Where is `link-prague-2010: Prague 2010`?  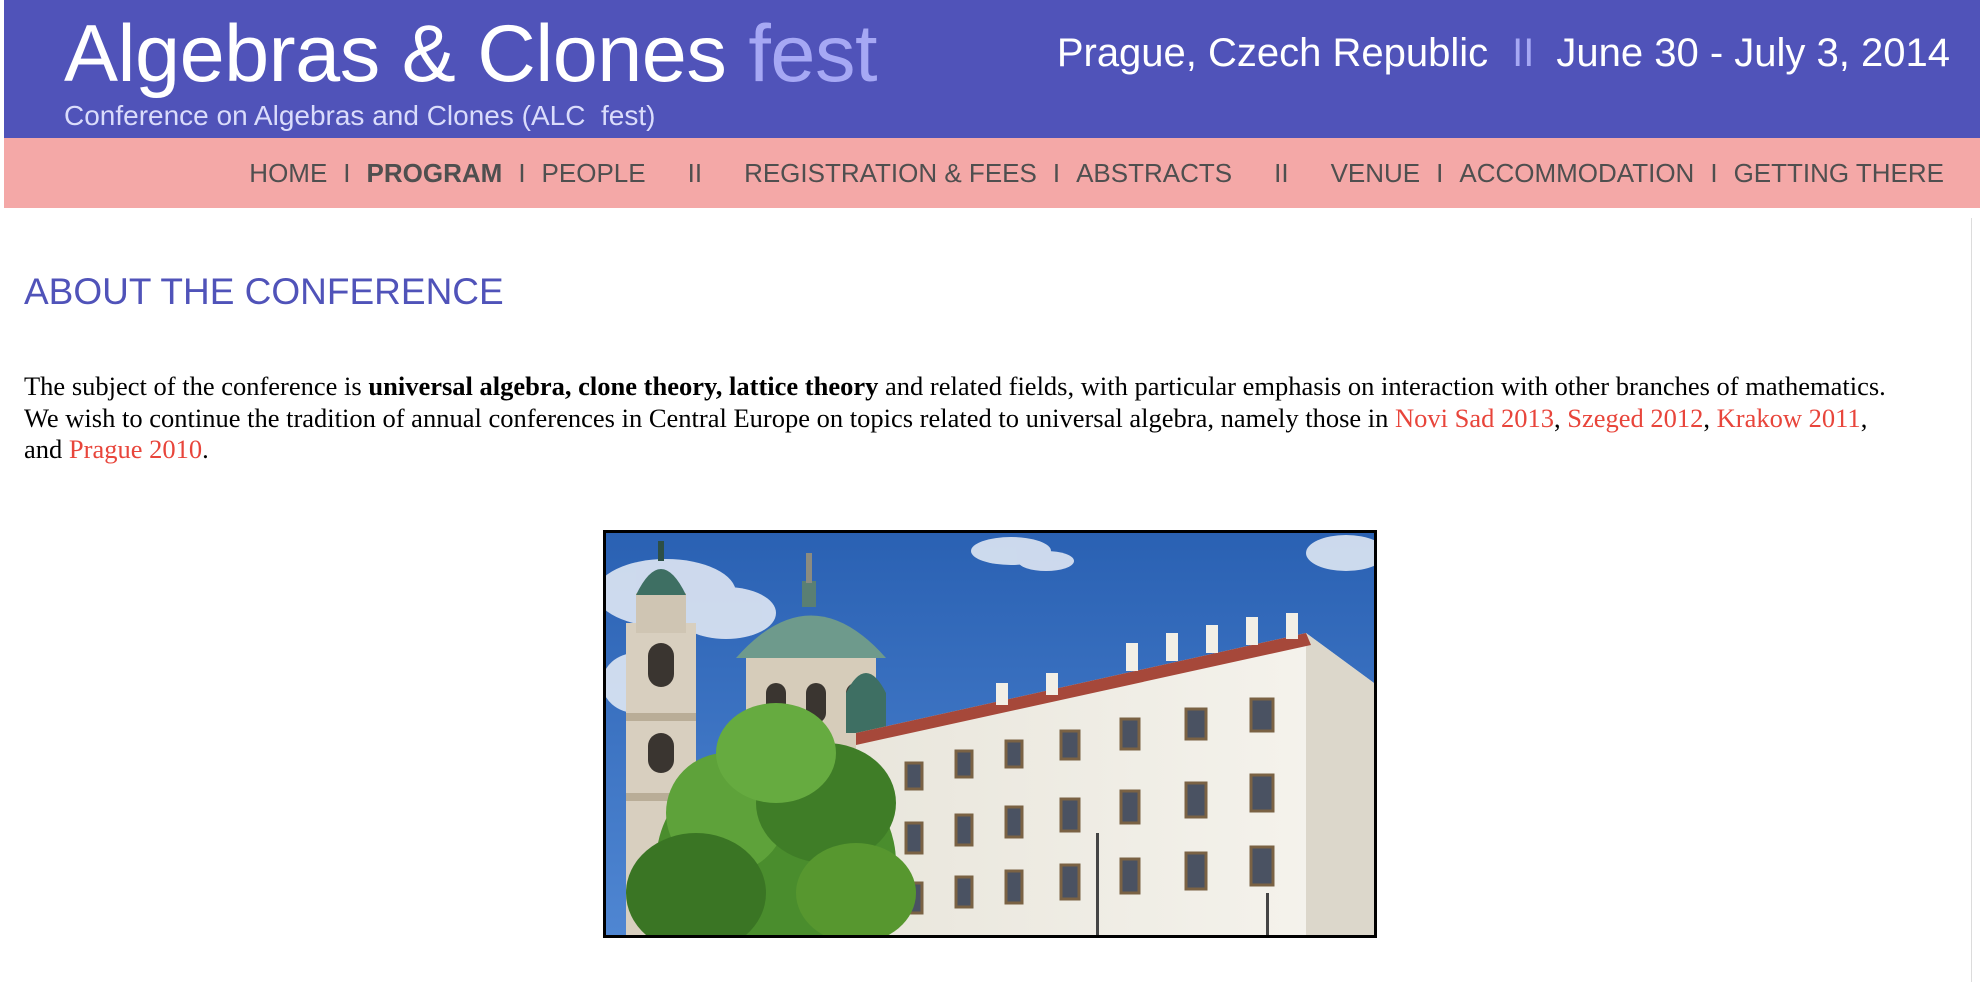 link-prague-2010: Prague 2010 is located at coordinates (135, 449).